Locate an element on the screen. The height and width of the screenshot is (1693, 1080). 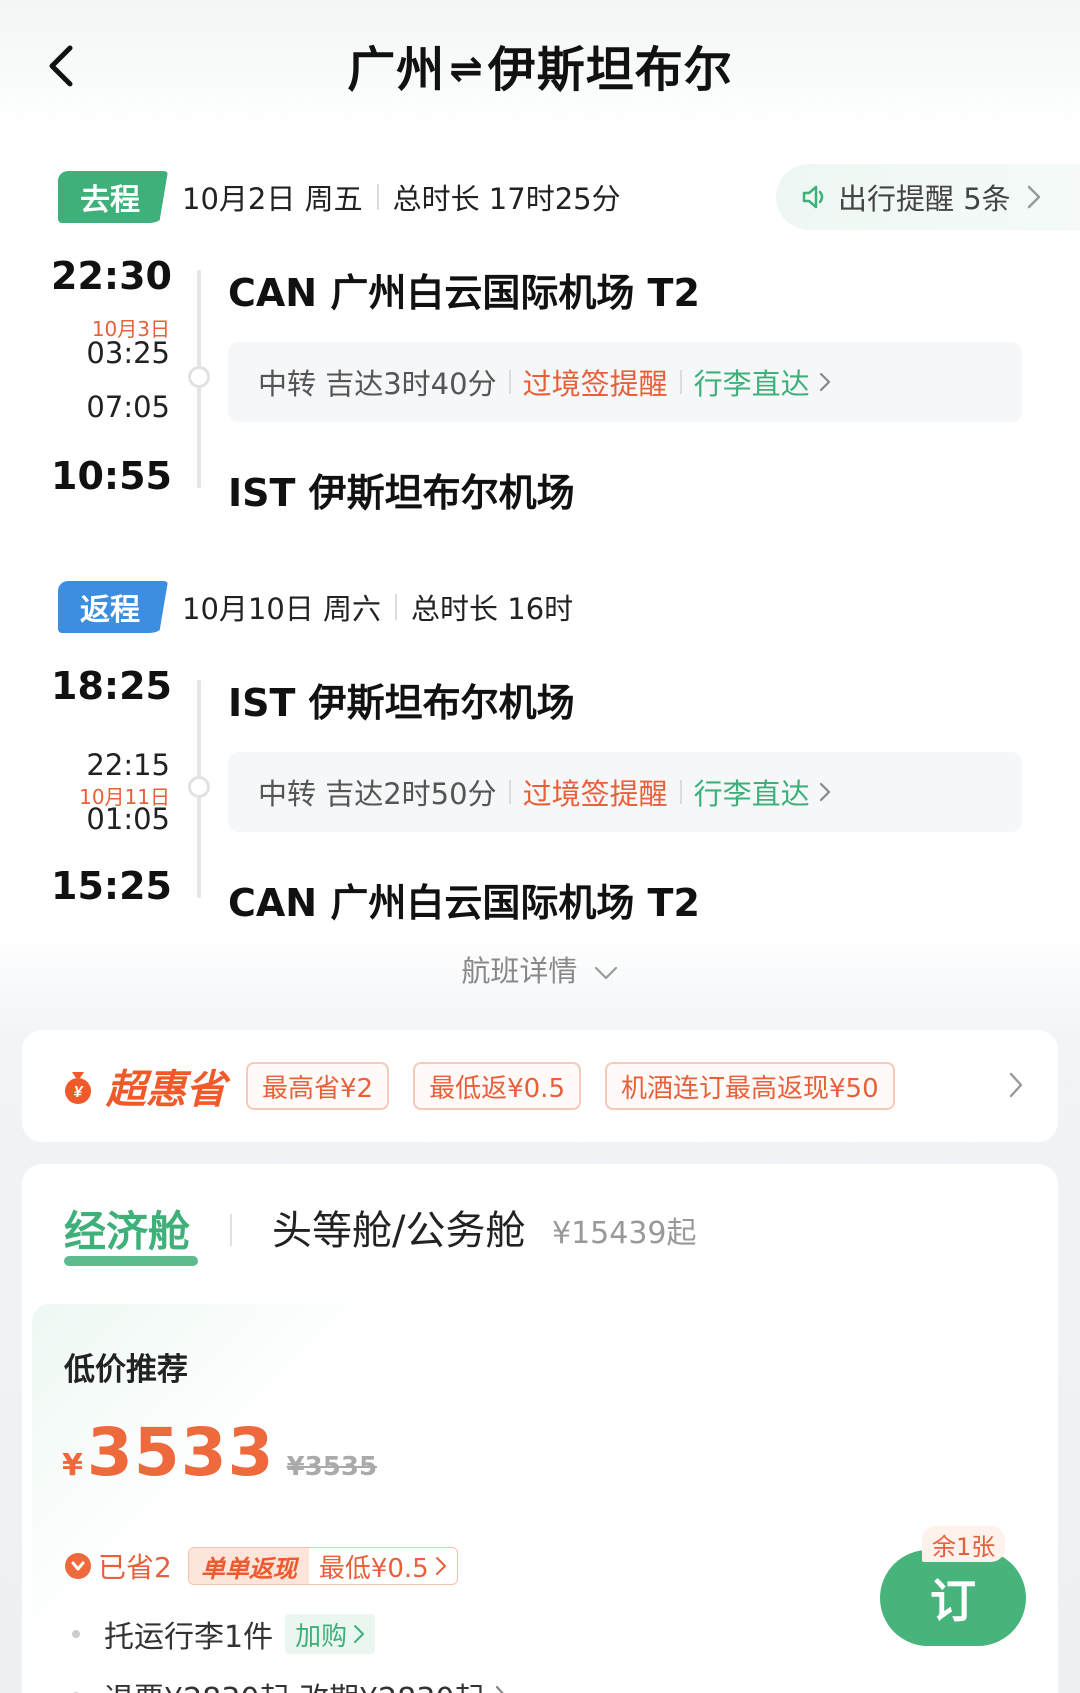
return-arrive-airport: CAN 广州白云国际机场 T2 is located at coordinates (464, 903).